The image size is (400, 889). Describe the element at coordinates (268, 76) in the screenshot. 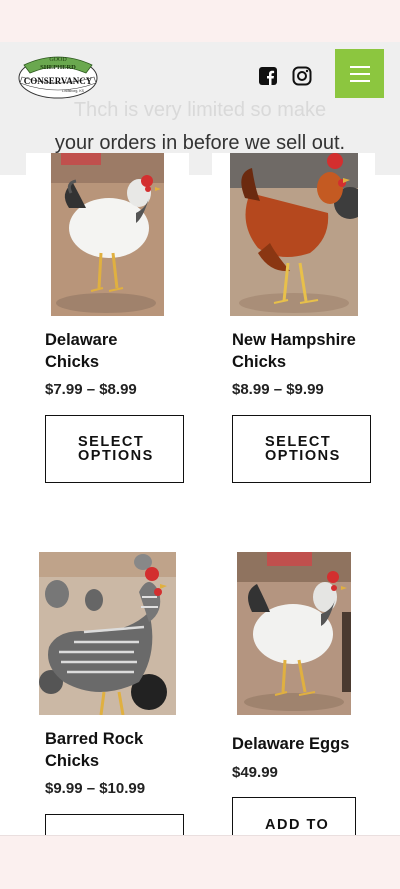

I see `facebook-icon` at that location.